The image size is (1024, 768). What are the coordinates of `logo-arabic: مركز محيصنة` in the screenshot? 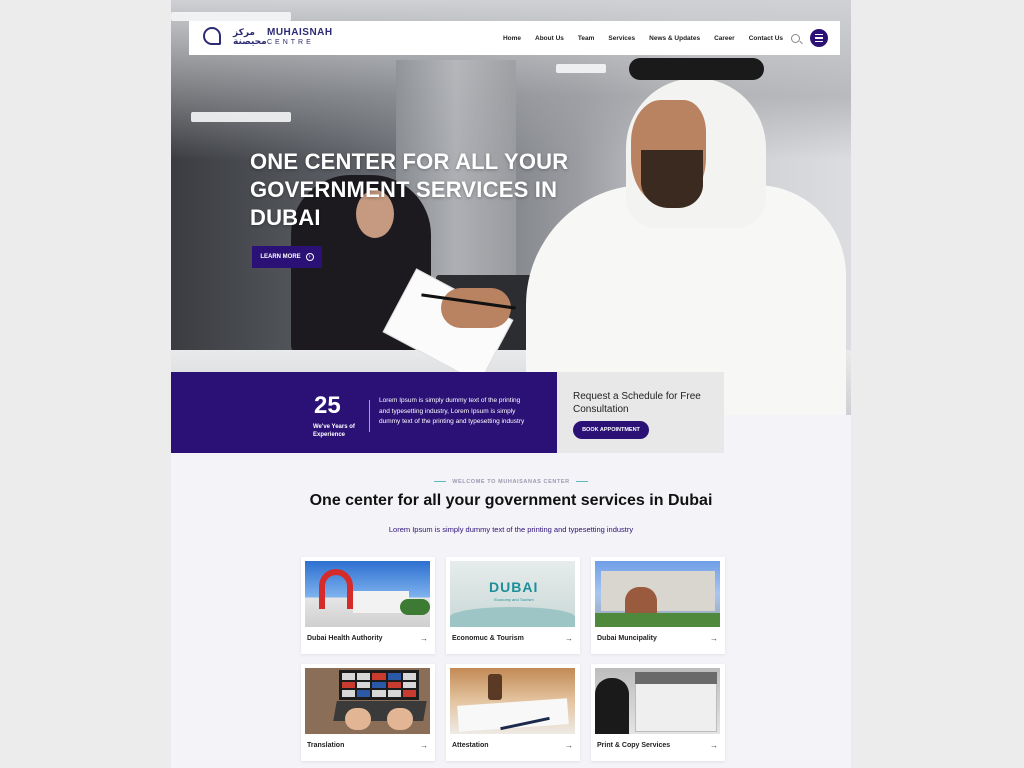 It's located at (250, 37).